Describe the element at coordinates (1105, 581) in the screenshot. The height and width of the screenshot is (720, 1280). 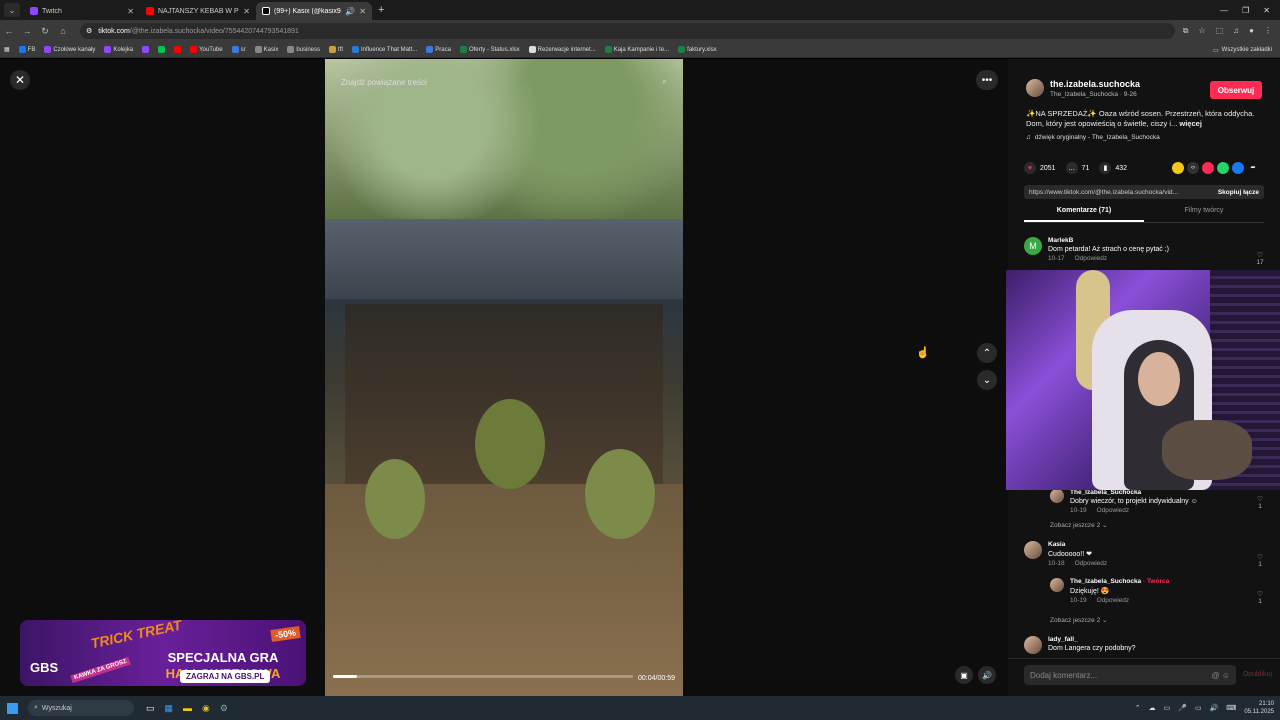
I see `reply-user: The_Izabela_Suchocka` at that location.